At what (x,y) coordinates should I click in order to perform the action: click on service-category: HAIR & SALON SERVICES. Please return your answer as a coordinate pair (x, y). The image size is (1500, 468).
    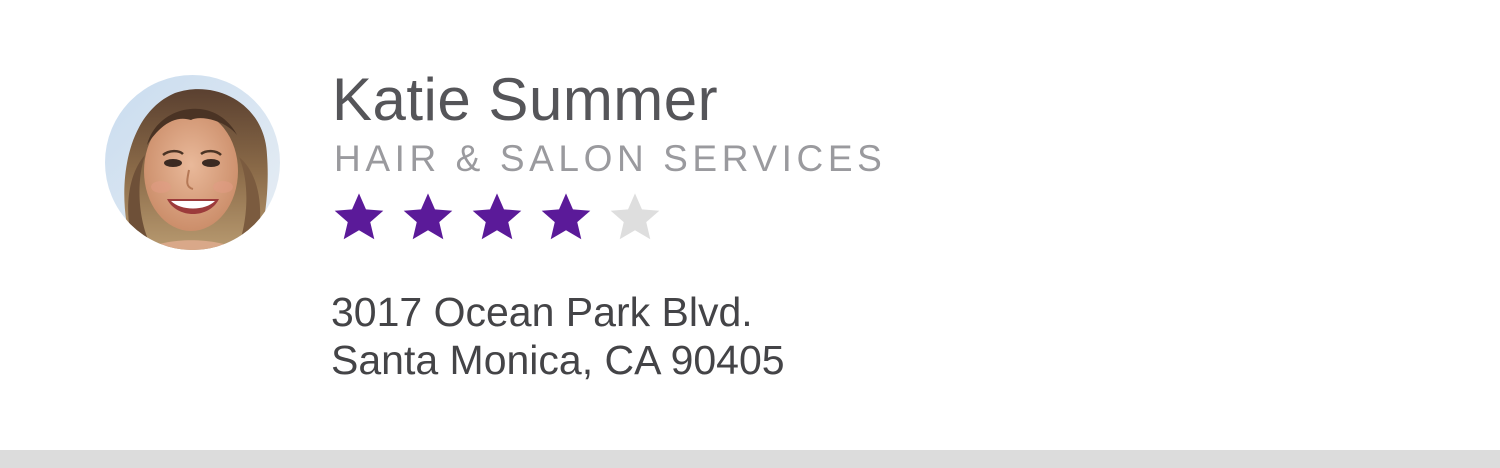
    Looking at the image, I should click on (610, 158).